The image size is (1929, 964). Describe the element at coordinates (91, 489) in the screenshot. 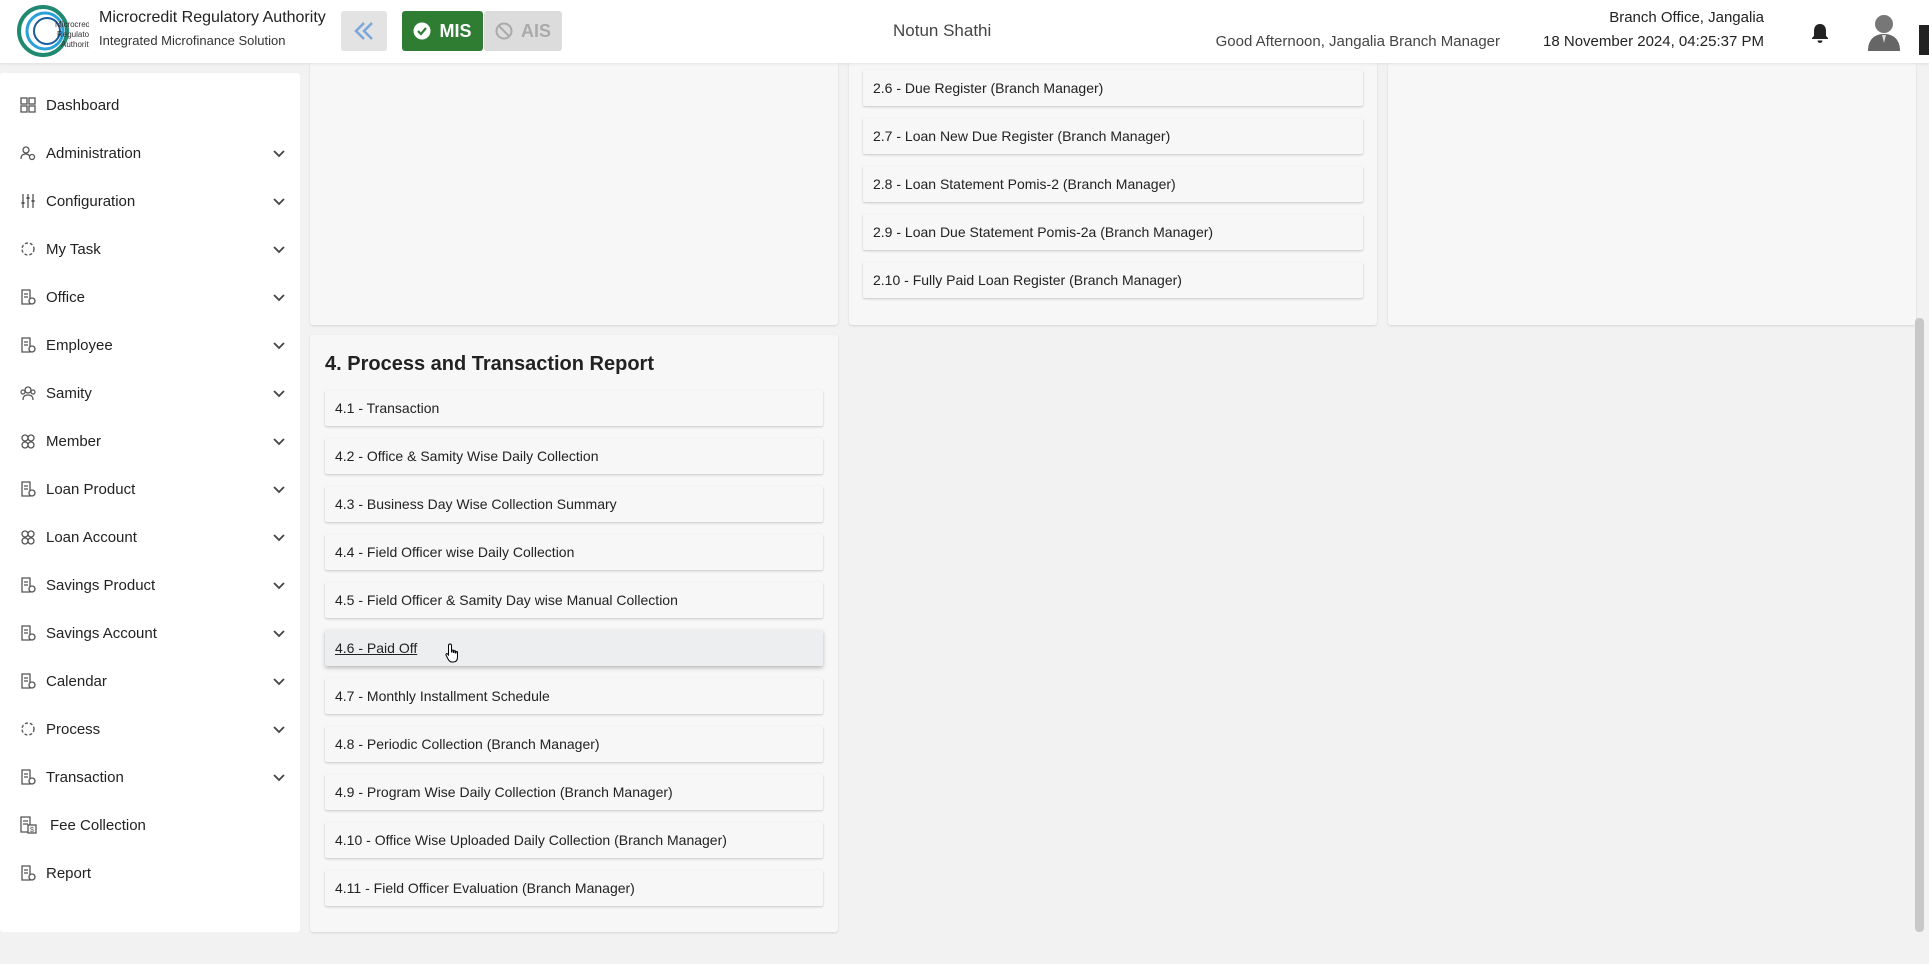

I see `sidebar-item-label: Loan Product` at that location.